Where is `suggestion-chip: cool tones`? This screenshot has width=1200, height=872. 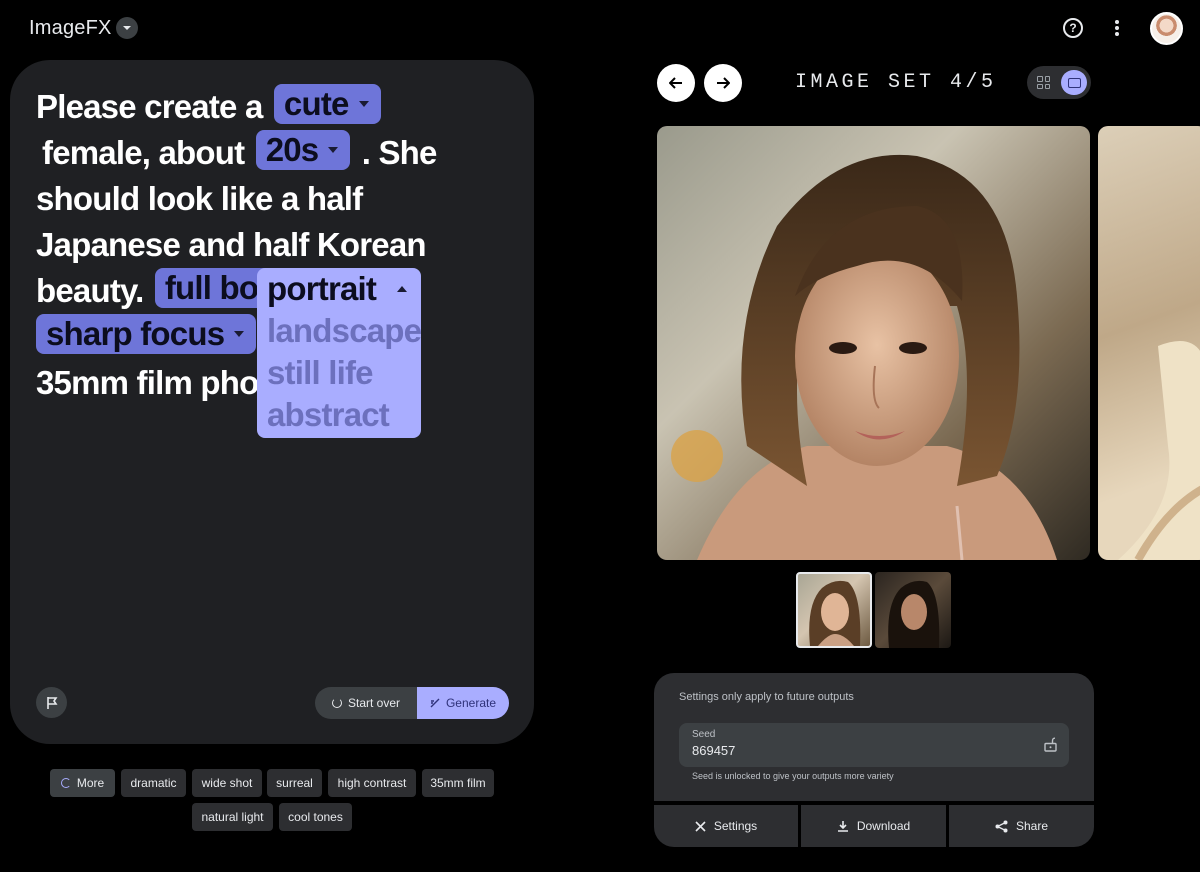 suggestion-chip: cool tones is located at coordinates (315, 817).